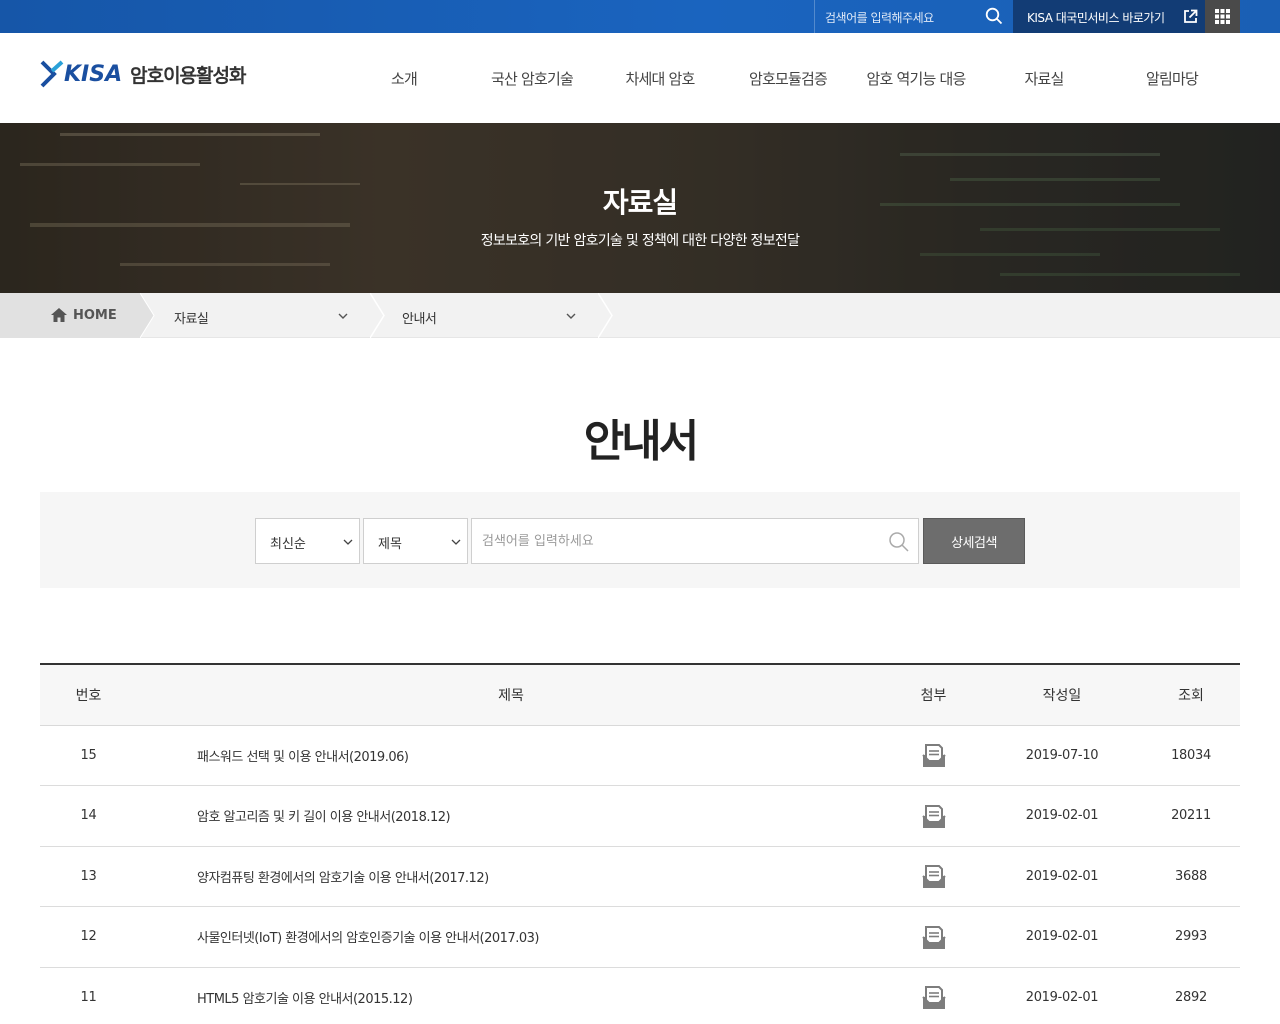 The width and height of the screenshot is (1280, 1024). Describe the element at coordinates (640, 315) in the screenshot. I see `breadcrumb: HOME 자료실 안내서` at that location.